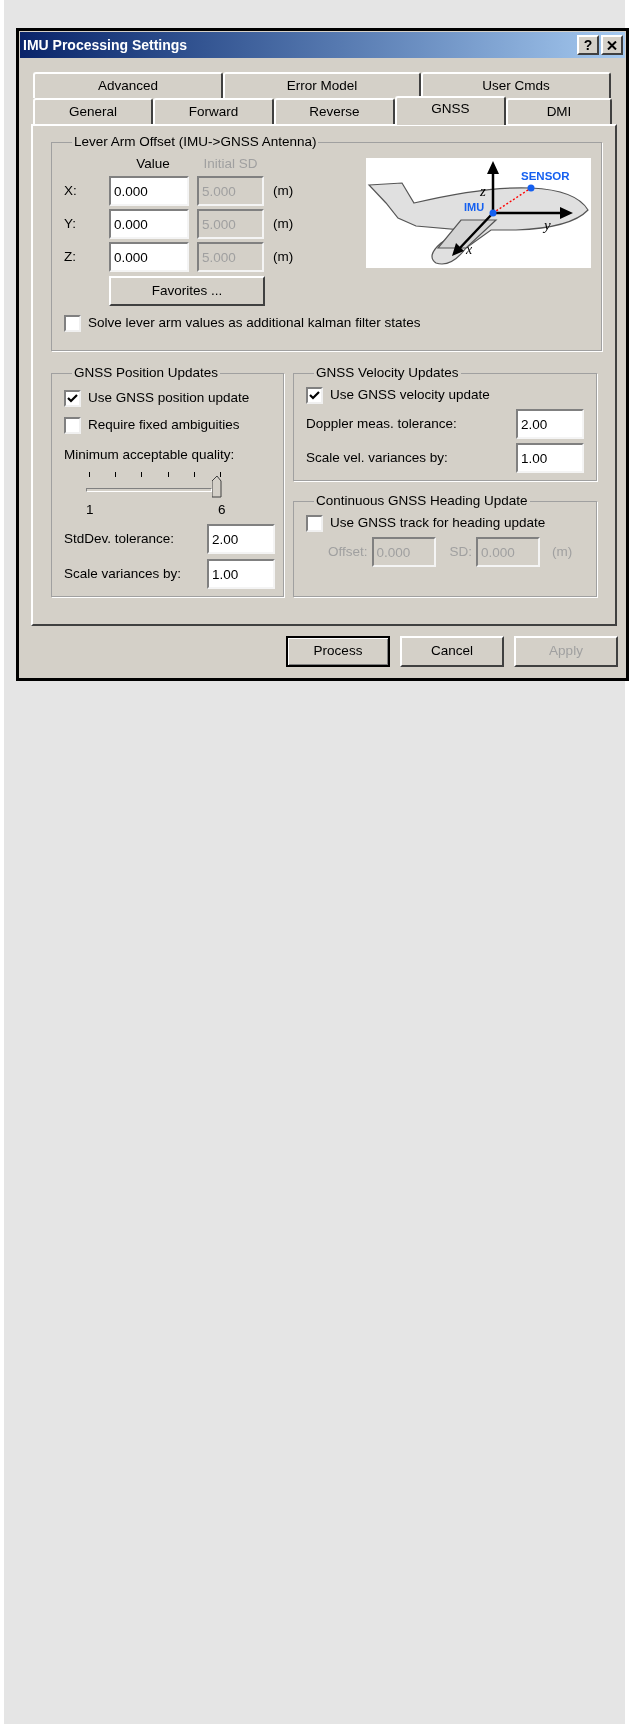  Describe the element at coordinates (93, 111) in the screenshot. I see `tab: General` at that location.